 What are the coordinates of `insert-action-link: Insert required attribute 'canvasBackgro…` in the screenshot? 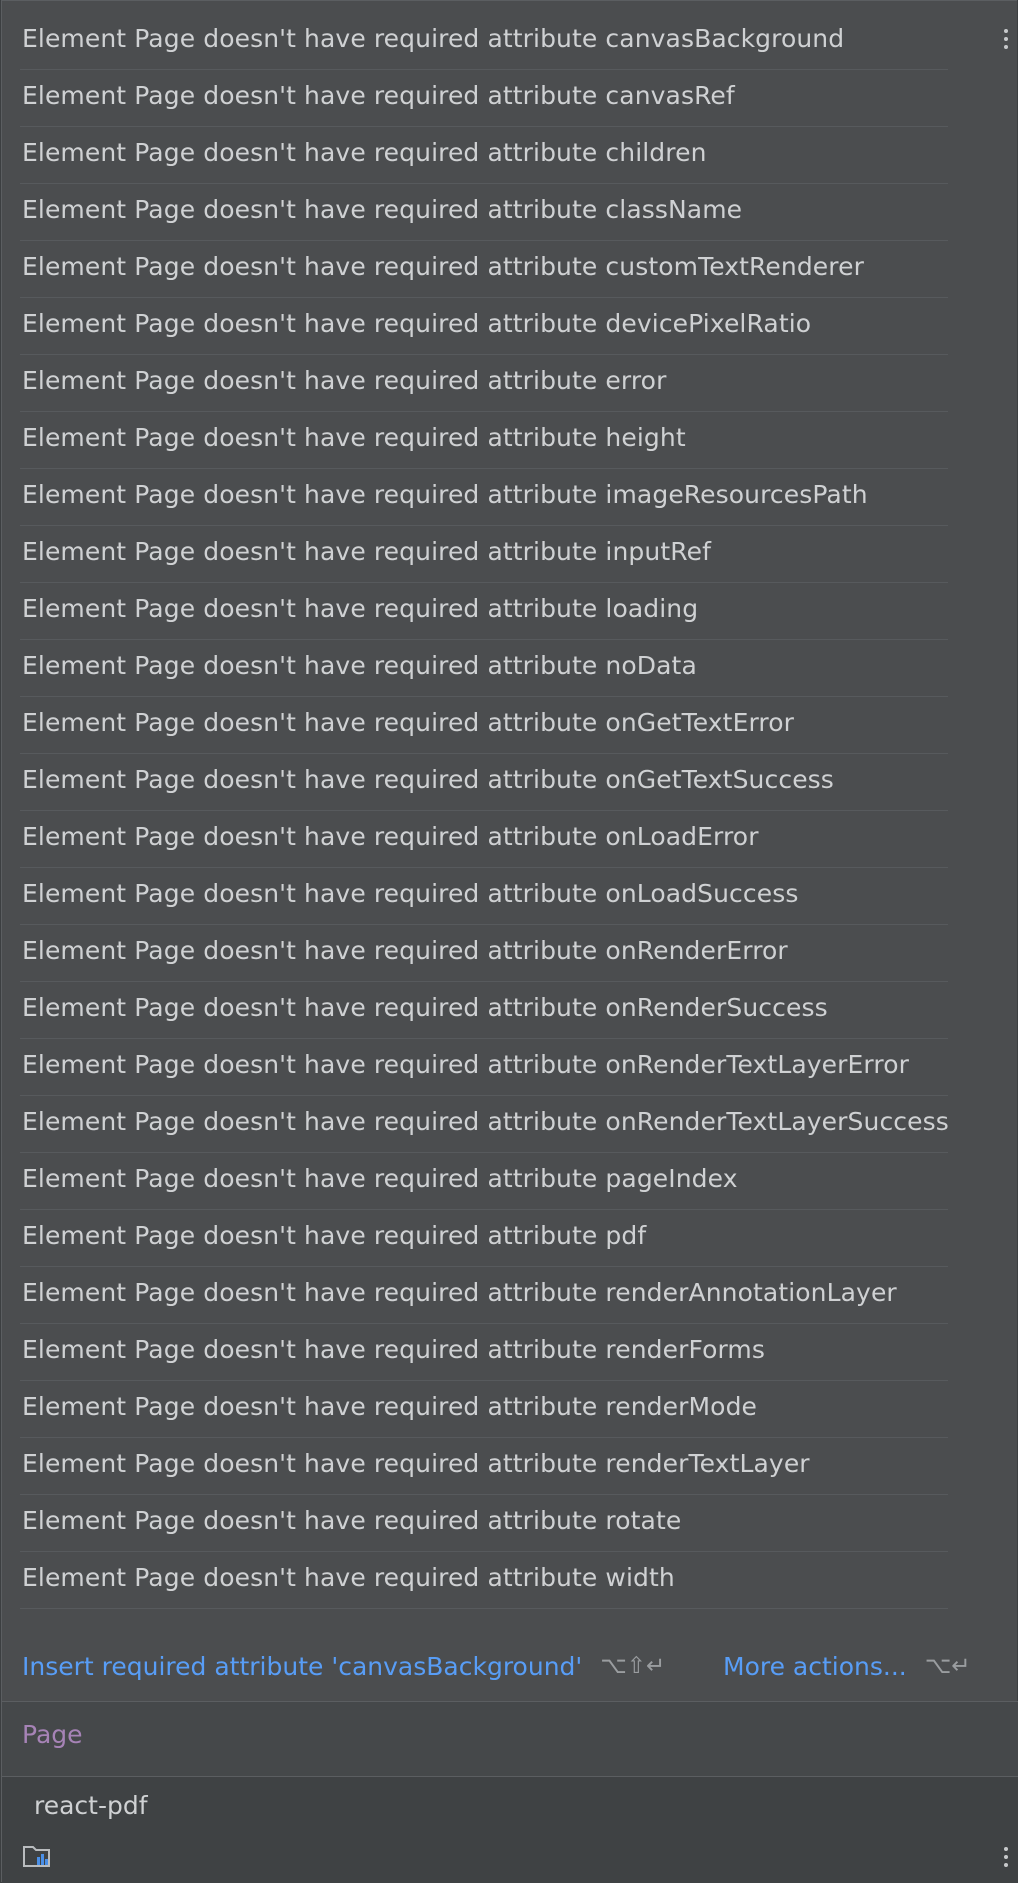 It's located at (302, 1666).